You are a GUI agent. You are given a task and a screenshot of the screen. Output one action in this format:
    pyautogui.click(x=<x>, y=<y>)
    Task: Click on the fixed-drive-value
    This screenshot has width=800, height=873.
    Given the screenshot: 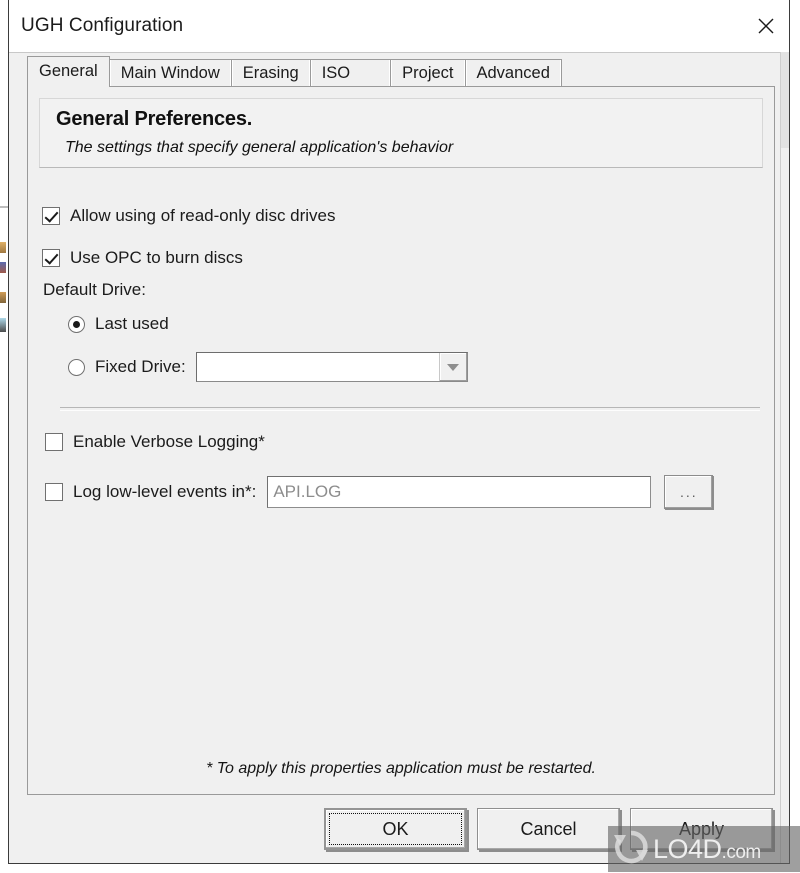 What is the action you would take?
    pyautogui.click(x=318, y=367)
    